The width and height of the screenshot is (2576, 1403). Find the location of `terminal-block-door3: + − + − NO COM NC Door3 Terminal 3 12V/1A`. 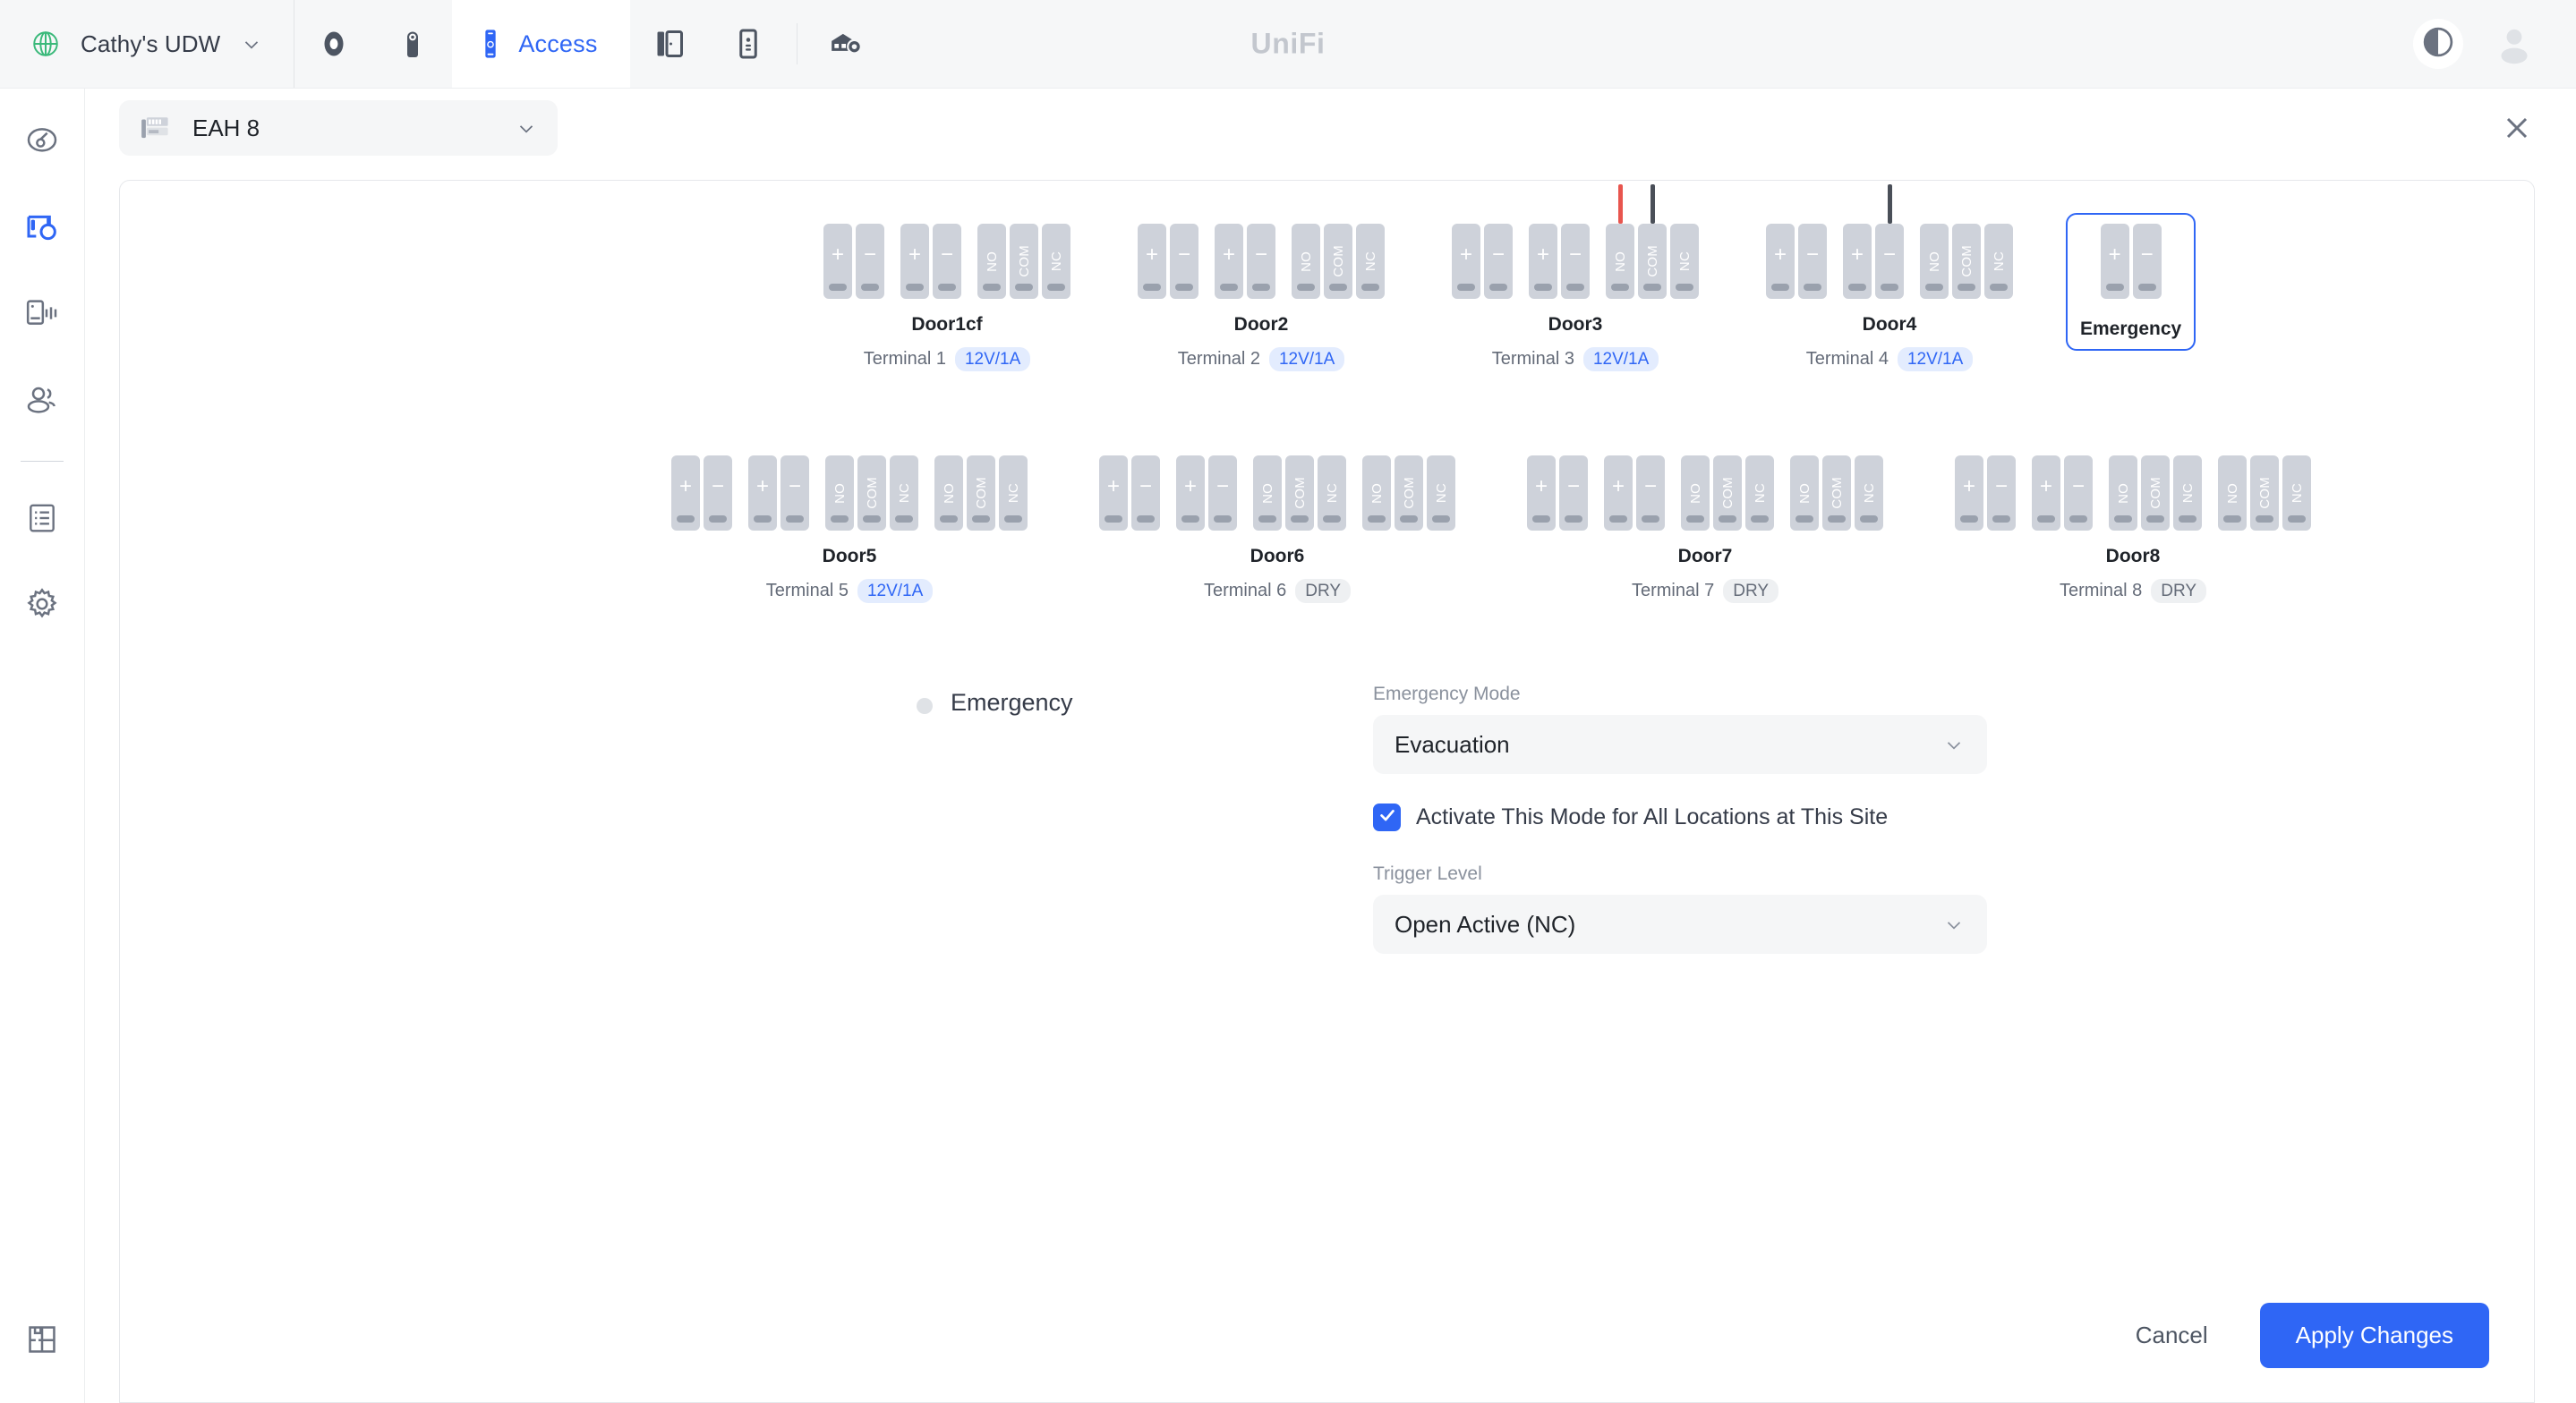

terminal-block-door3: + − + − NO COM NC Door3 Terminal 3 12V/1A is located at coordinates (1575, 283).